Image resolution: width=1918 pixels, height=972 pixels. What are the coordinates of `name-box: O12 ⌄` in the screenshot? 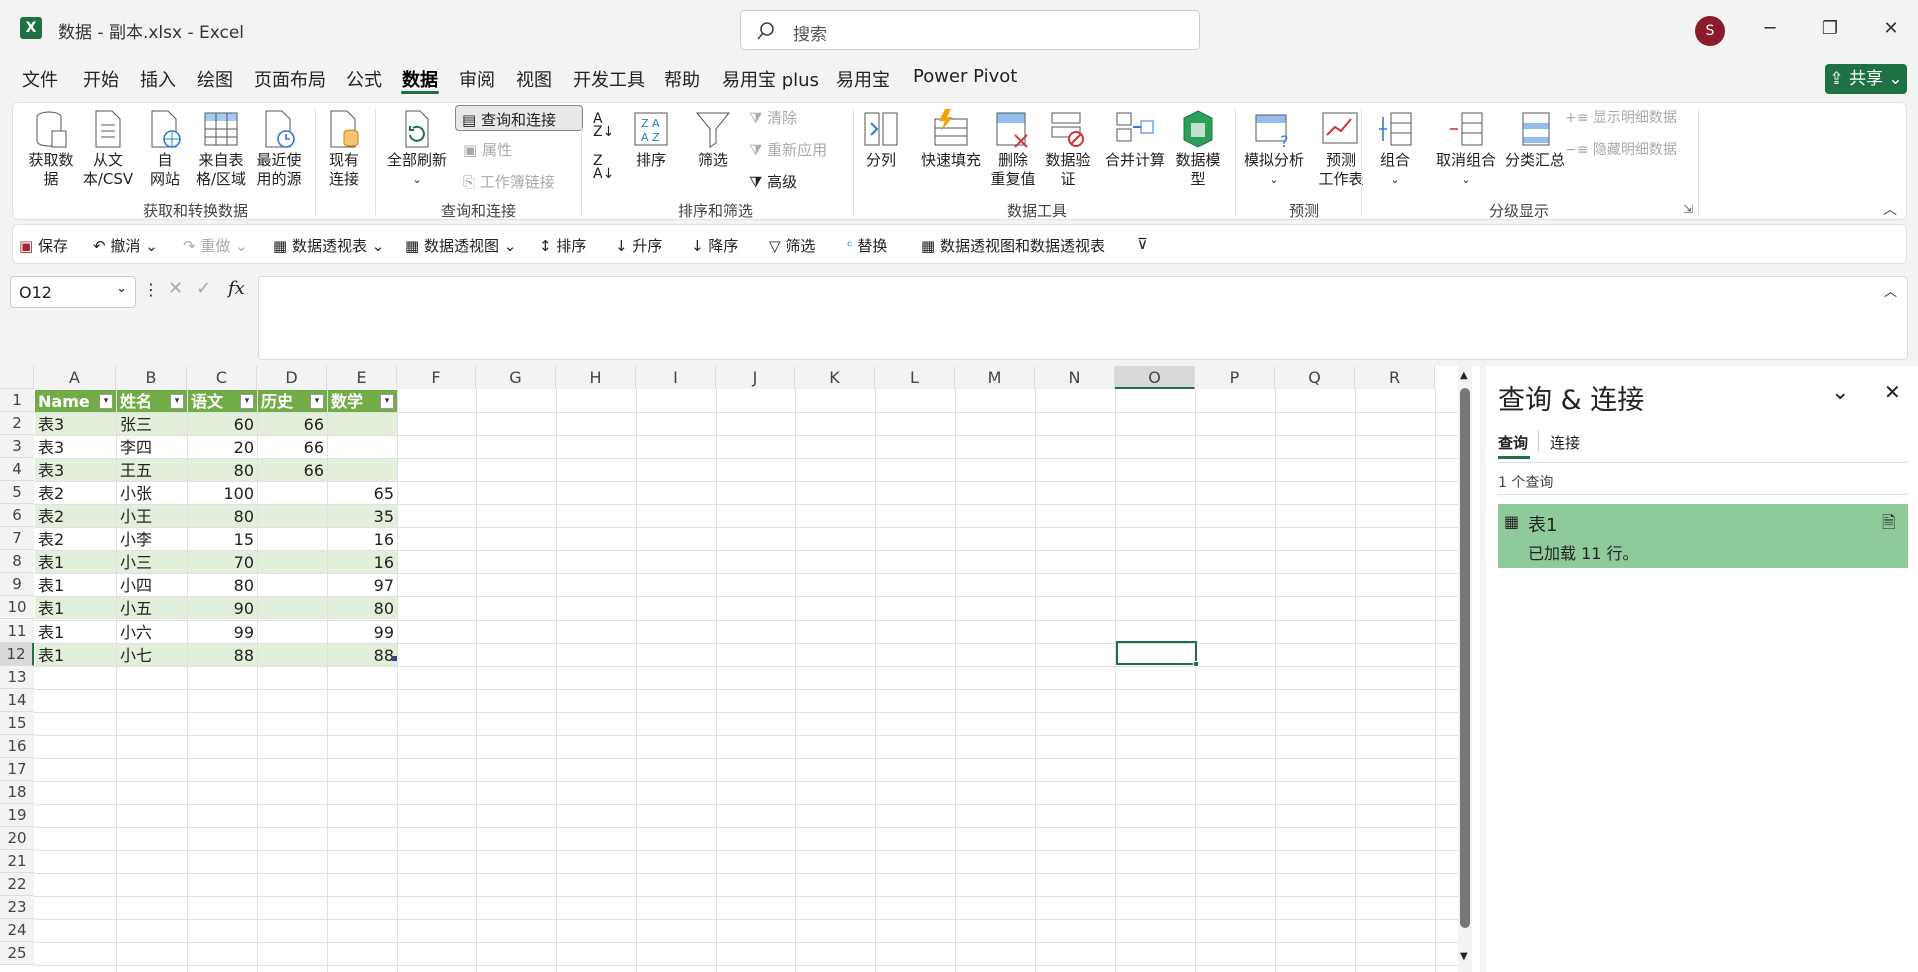 It's located at (73, 292).